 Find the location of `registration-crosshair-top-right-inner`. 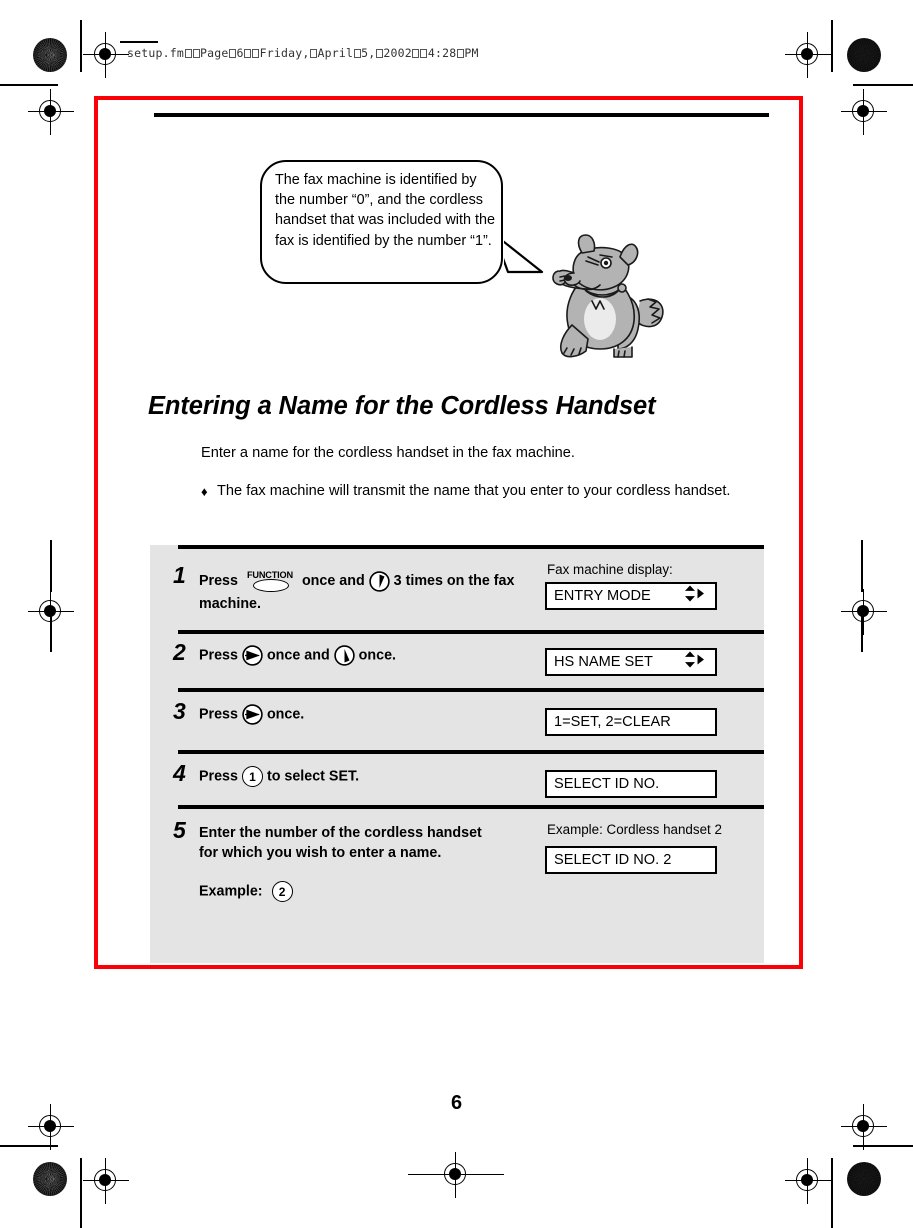

registration-crosshair-top-right-inner is located at coordinates (808, 55).